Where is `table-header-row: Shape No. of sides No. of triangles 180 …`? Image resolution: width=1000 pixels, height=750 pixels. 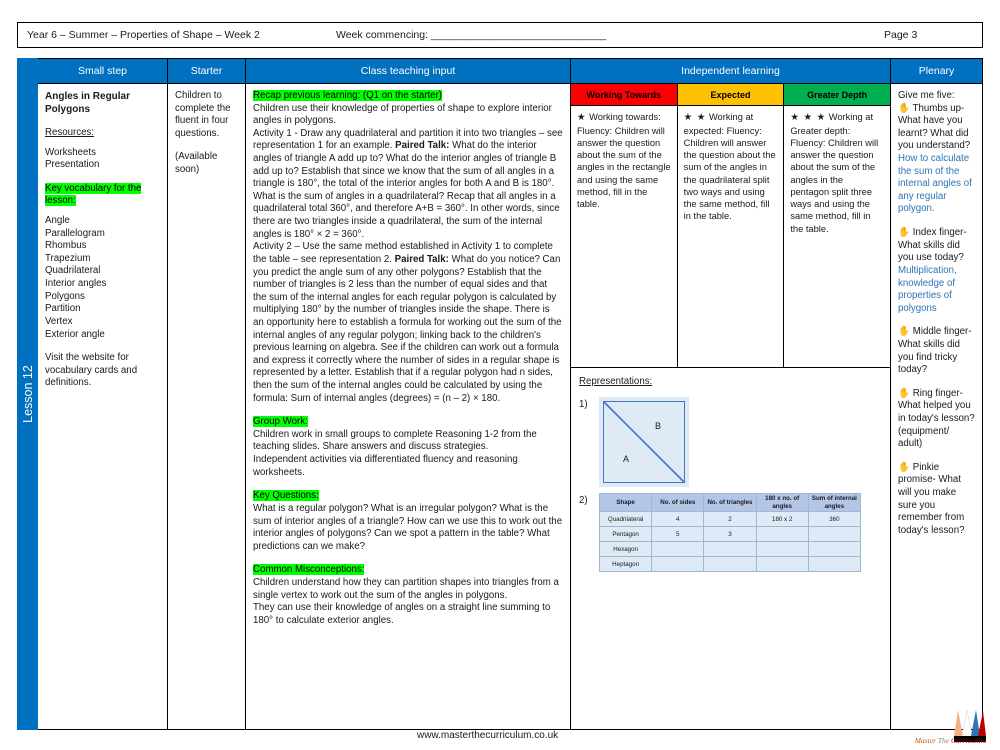 table-header-row: Shape No. of sides No. of triangles 180 … is located at coordinates (730, 502).